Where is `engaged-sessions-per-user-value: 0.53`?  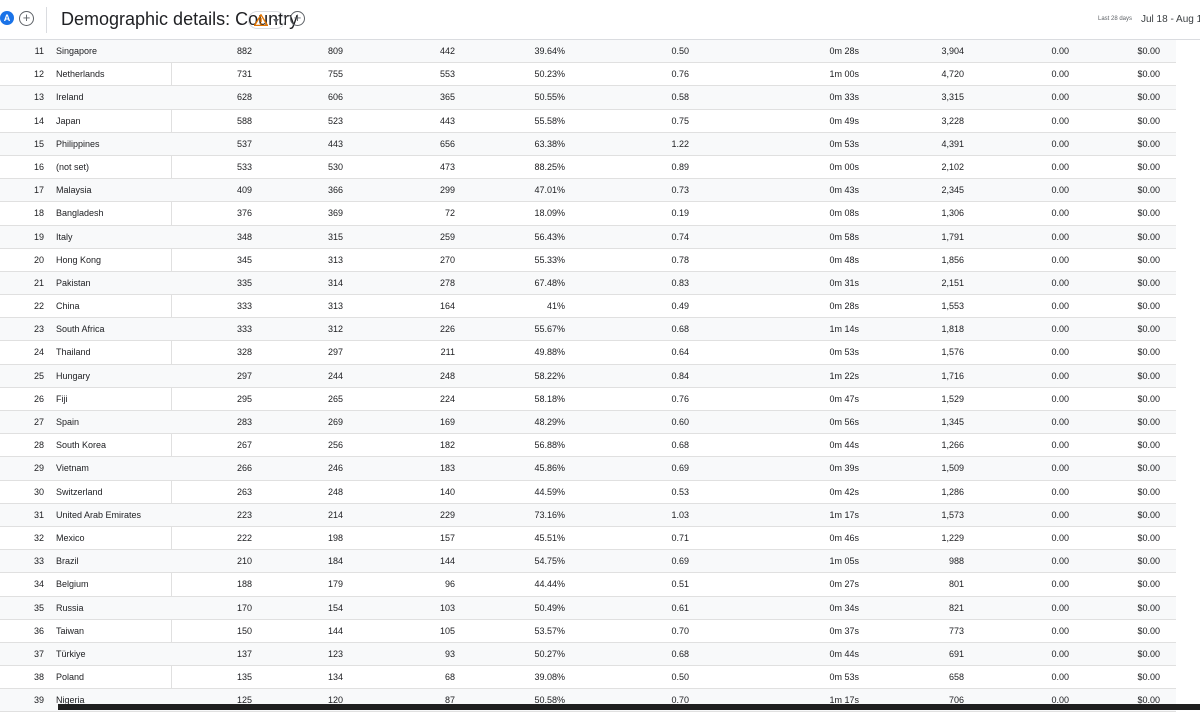 engaged-sessions-per-user-value: 0.53 is located at coordinates (680, 491).